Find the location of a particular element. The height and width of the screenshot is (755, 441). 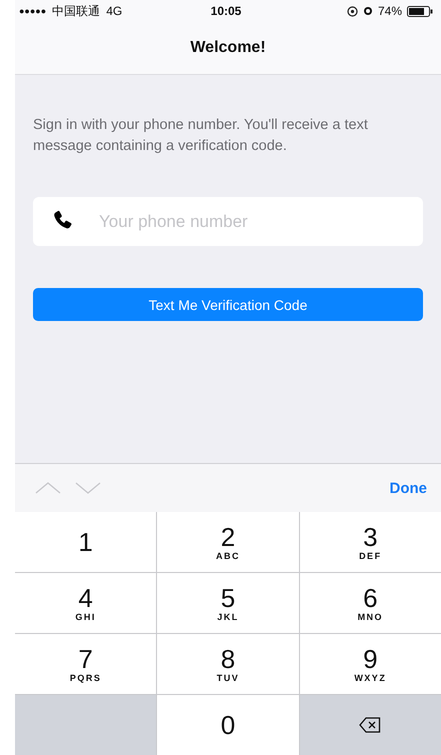

battery-percent: 74% is located at coordinates (390, 11).